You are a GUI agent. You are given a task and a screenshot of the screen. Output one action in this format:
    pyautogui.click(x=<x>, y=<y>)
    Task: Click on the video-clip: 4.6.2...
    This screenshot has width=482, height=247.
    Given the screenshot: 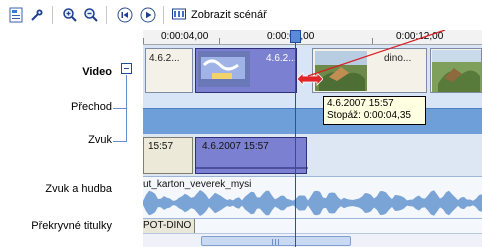 What is the action you would take?
    pyautogui.click(x=169, y=70)
    